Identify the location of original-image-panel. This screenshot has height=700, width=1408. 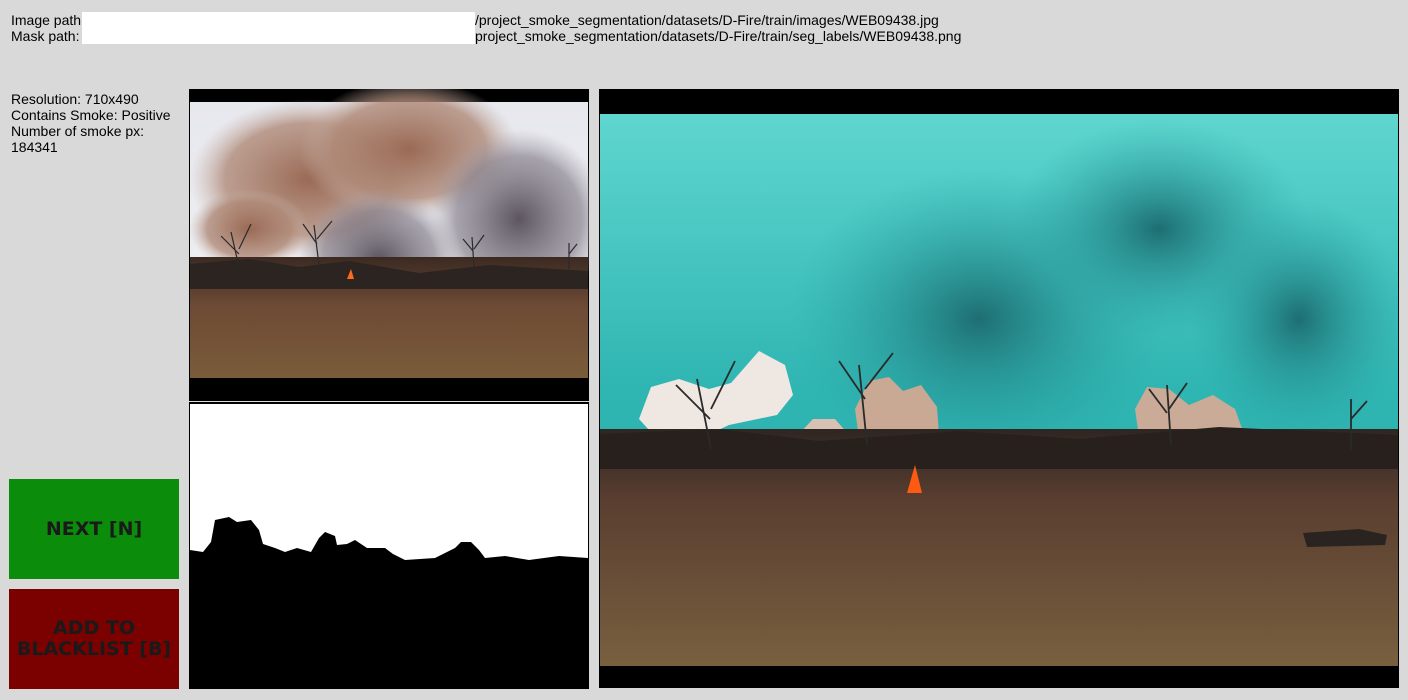
(389, 245).